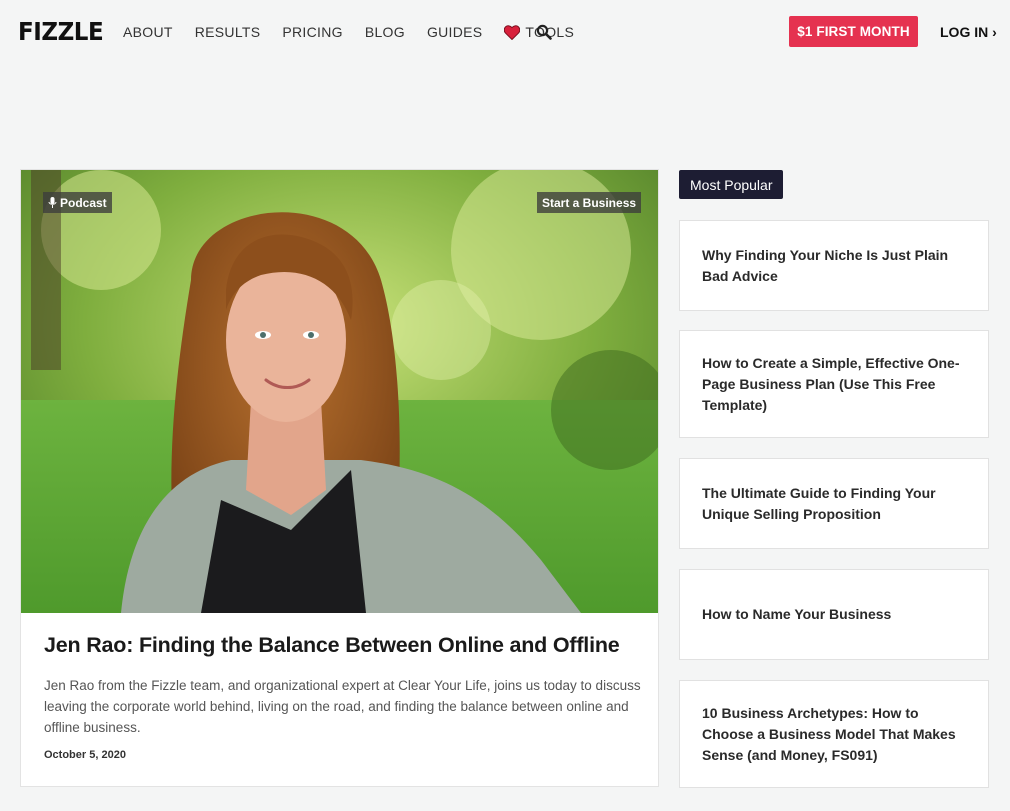  I want to click on search-icon, so click(544, 32).